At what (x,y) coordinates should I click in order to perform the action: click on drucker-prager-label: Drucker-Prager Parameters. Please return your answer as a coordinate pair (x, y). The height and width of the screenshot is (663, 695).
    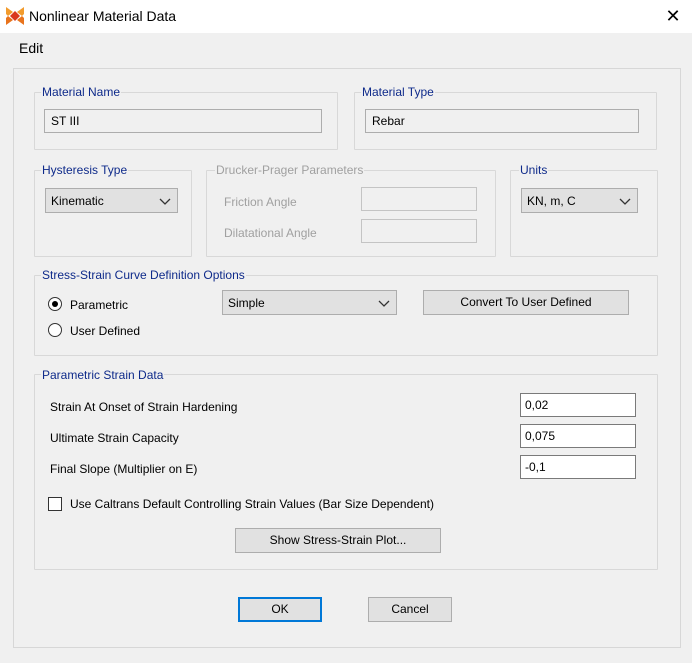
    Looking at the image, I should click on (290, 170).